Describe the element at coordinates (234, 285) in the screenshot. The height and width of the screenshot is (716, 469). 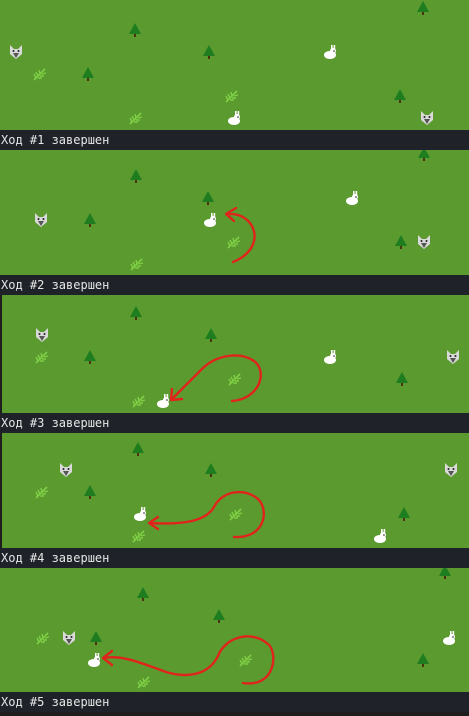
I see `turn-caption: Ход #2 завершен` at that location.